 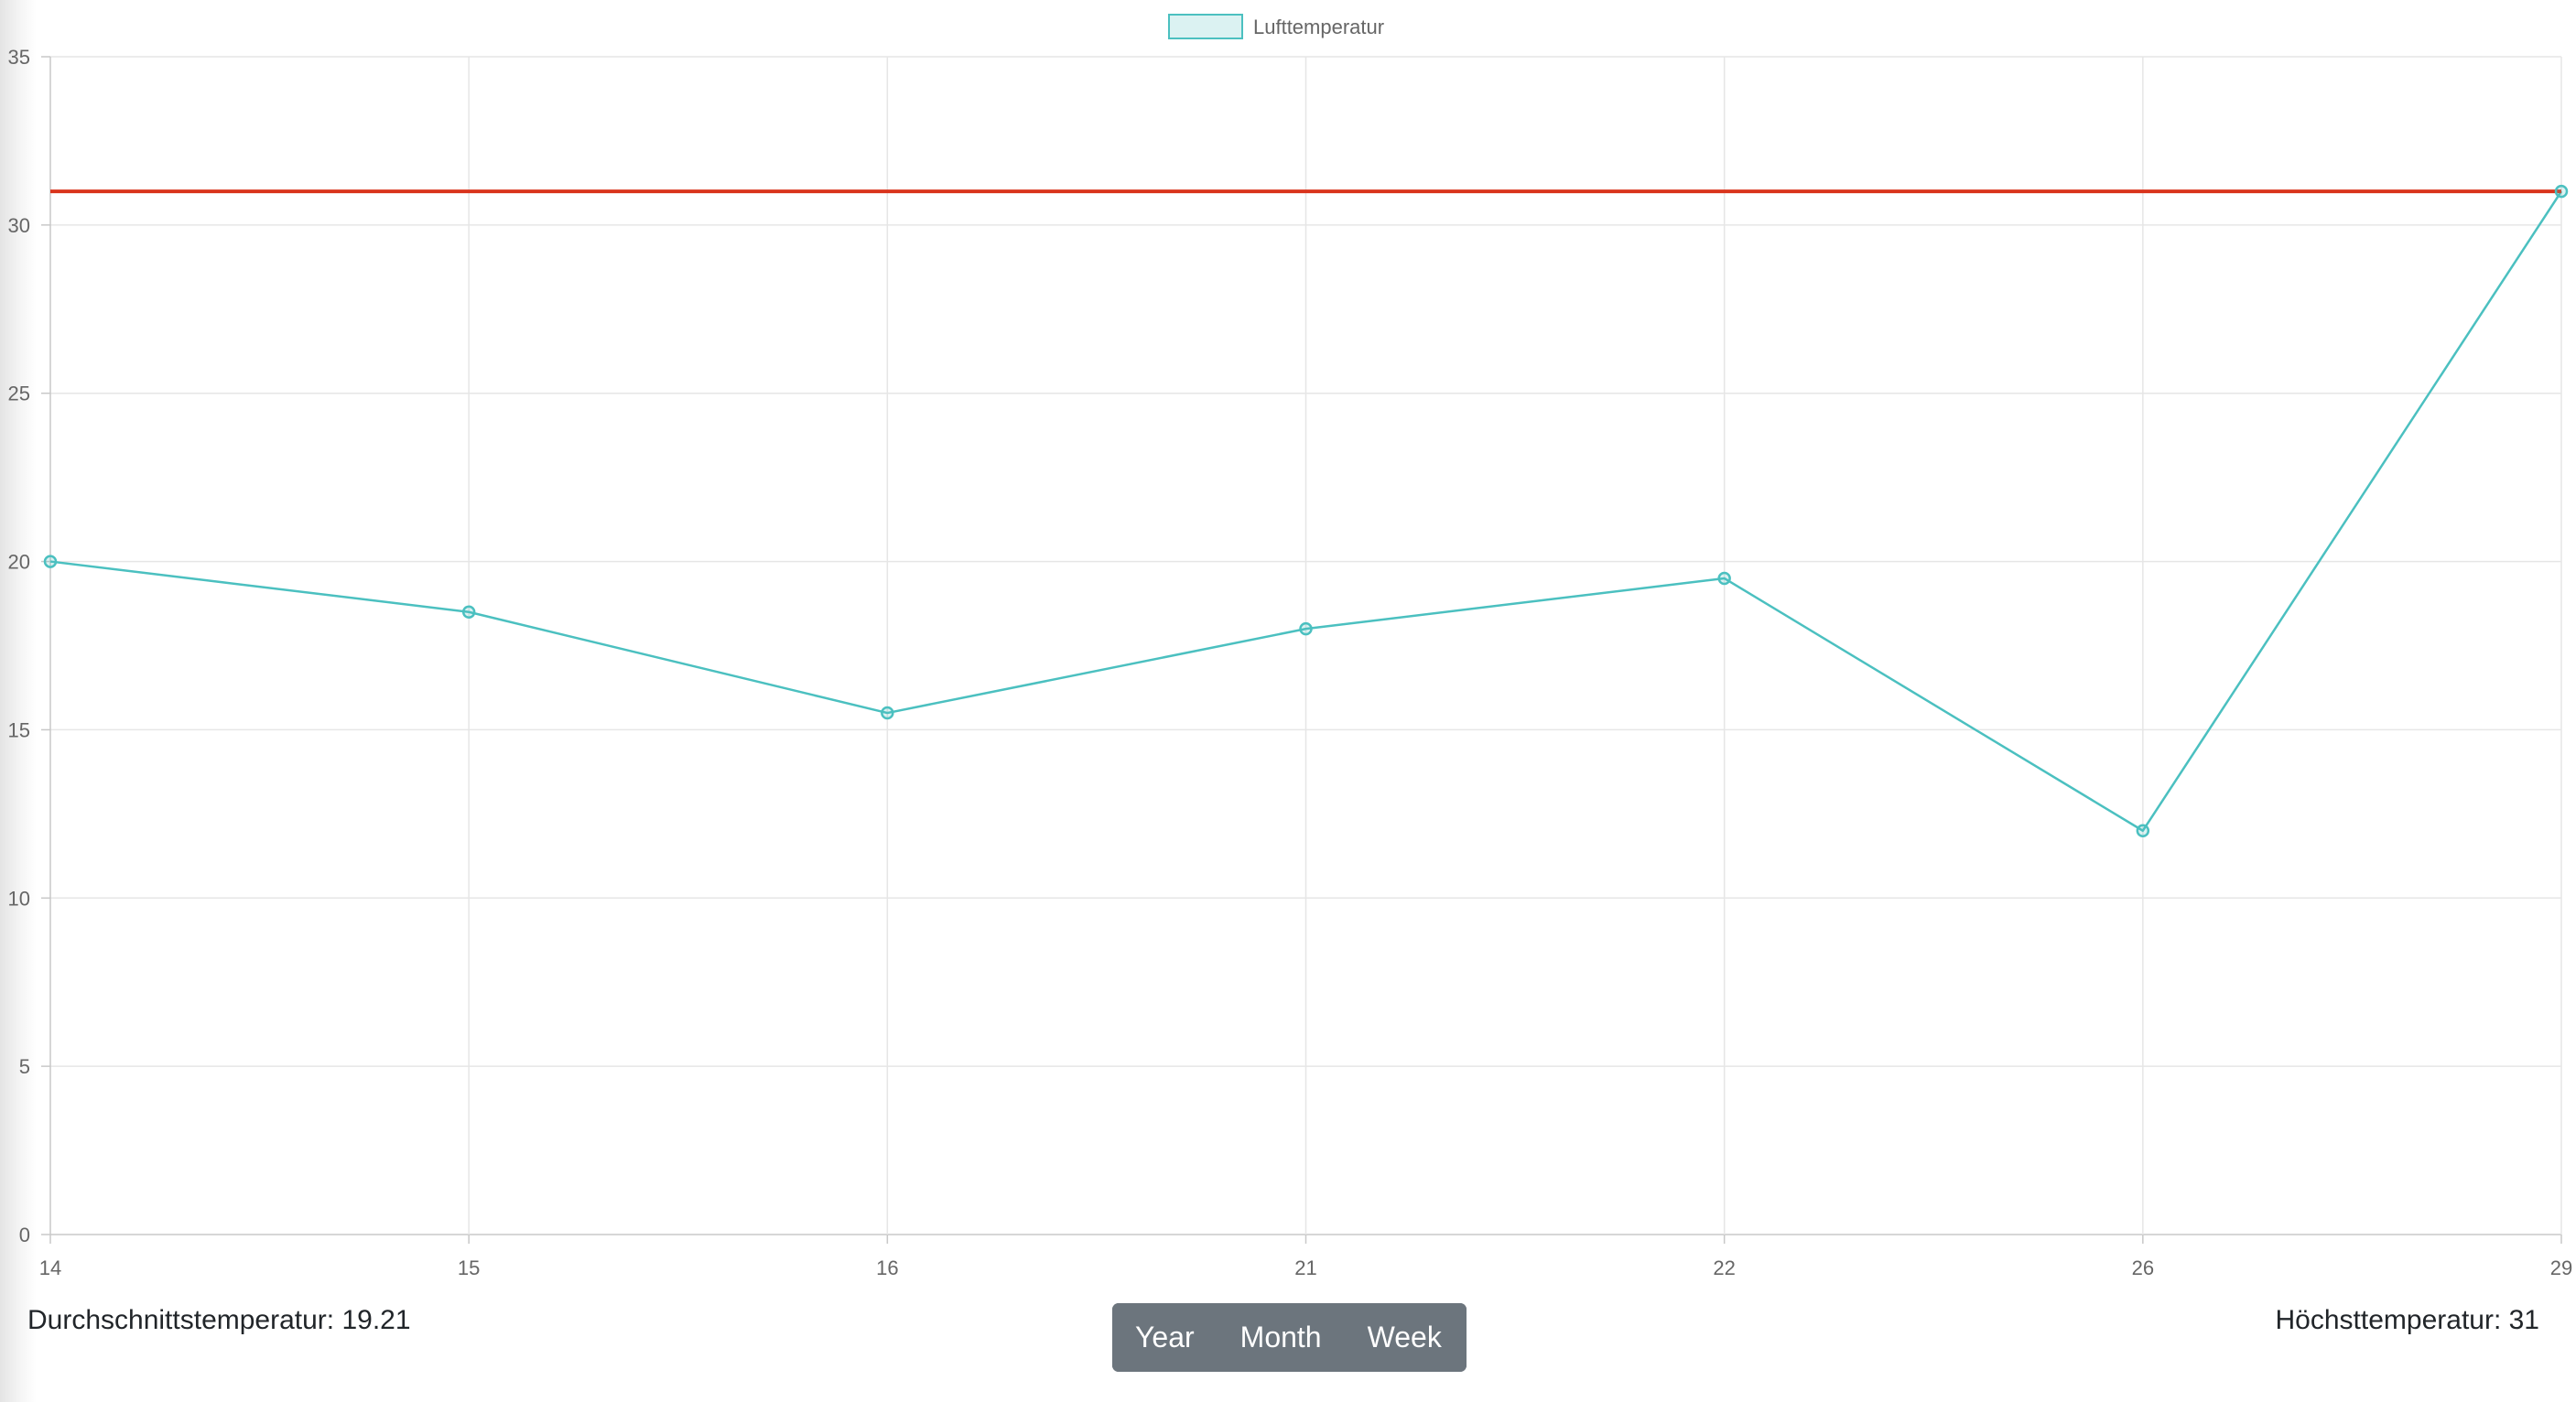 I want to click on y-tick-label: 15, so click(x=19, y=729).